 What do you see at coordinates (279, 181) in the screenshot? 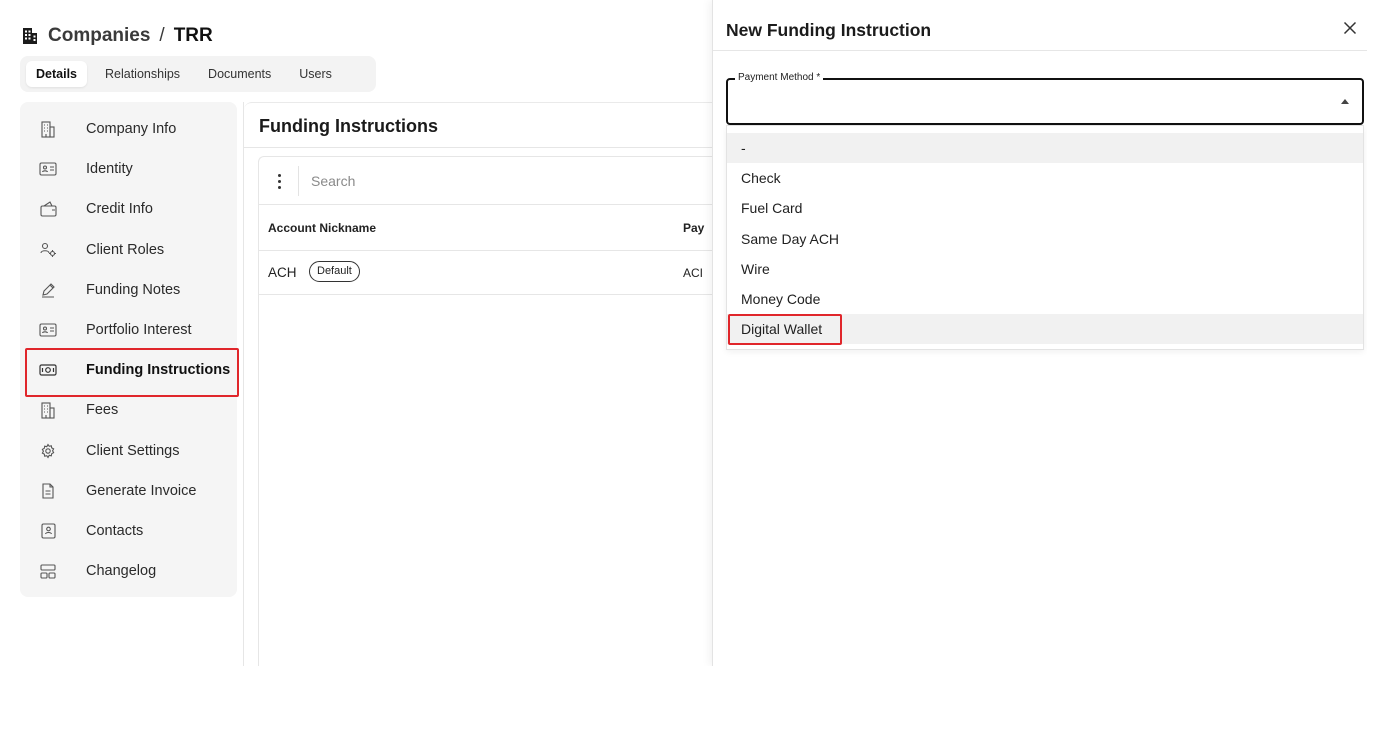
I see `more-vertical-icon` at bounding box center [279, 181].